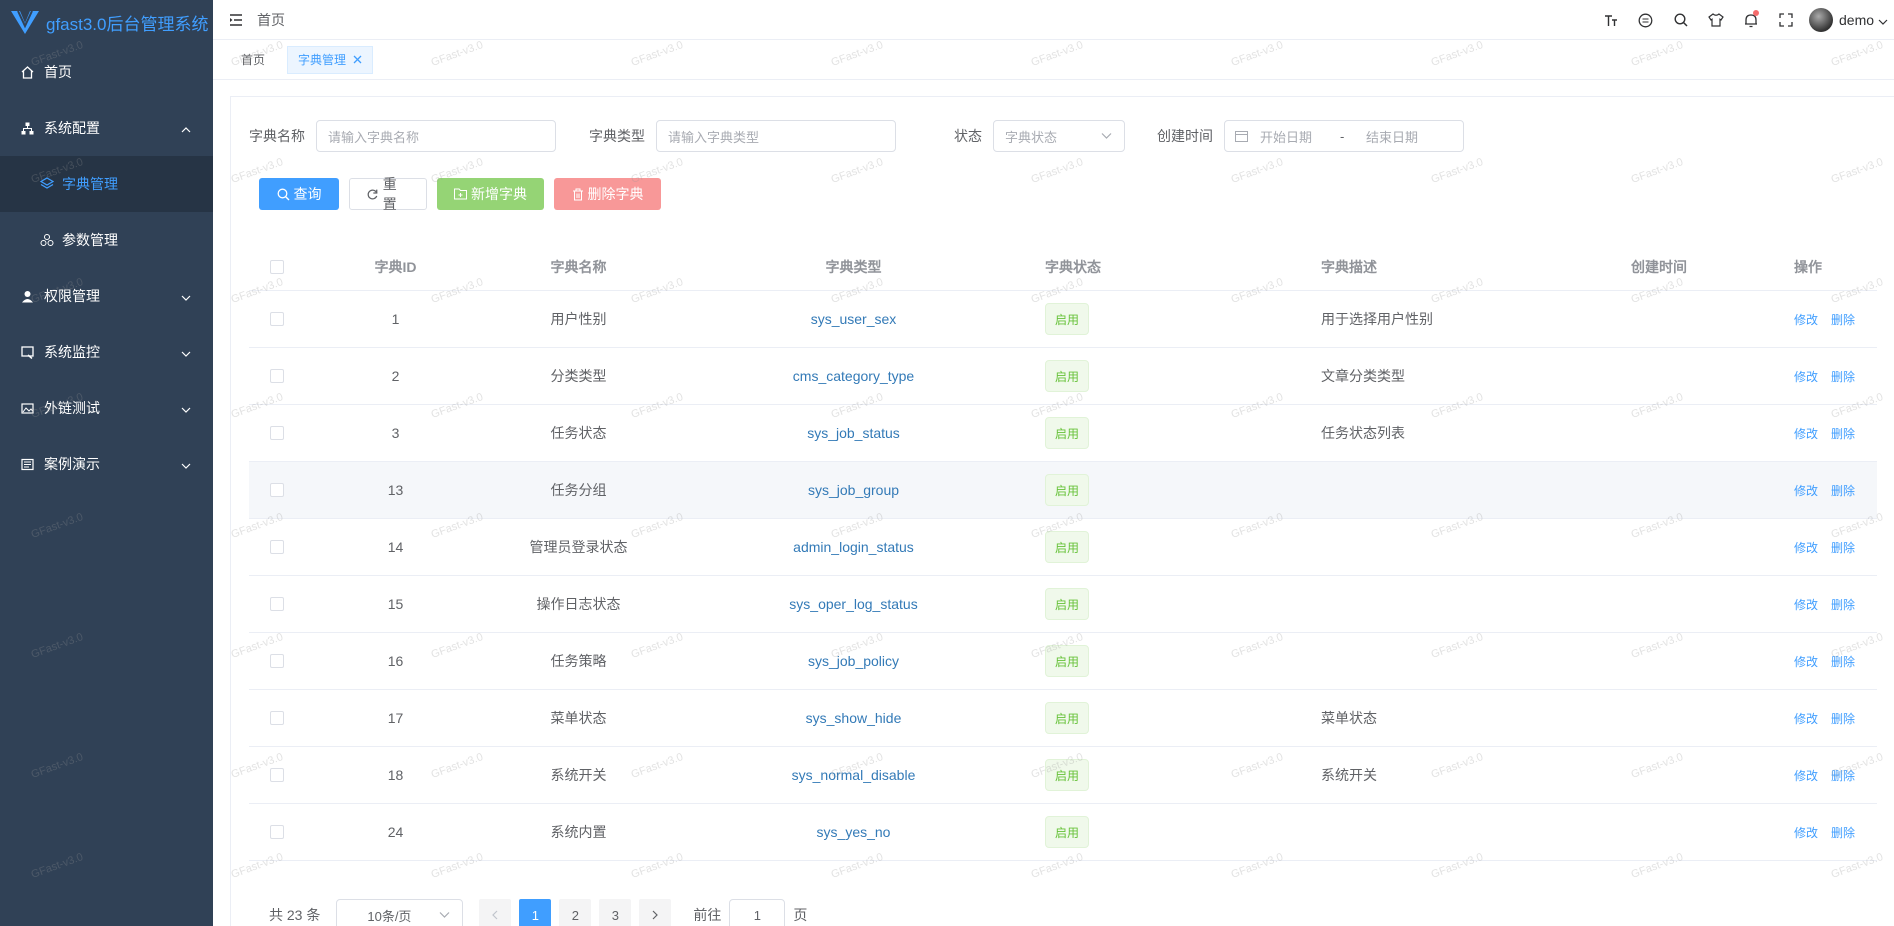 This screenshot has height=926, width=1894. What do you see at coordinates (776, 136) in the screenshot?
I see `dict-type-input: 请输入字典类型` at bounding box center [776, 136].